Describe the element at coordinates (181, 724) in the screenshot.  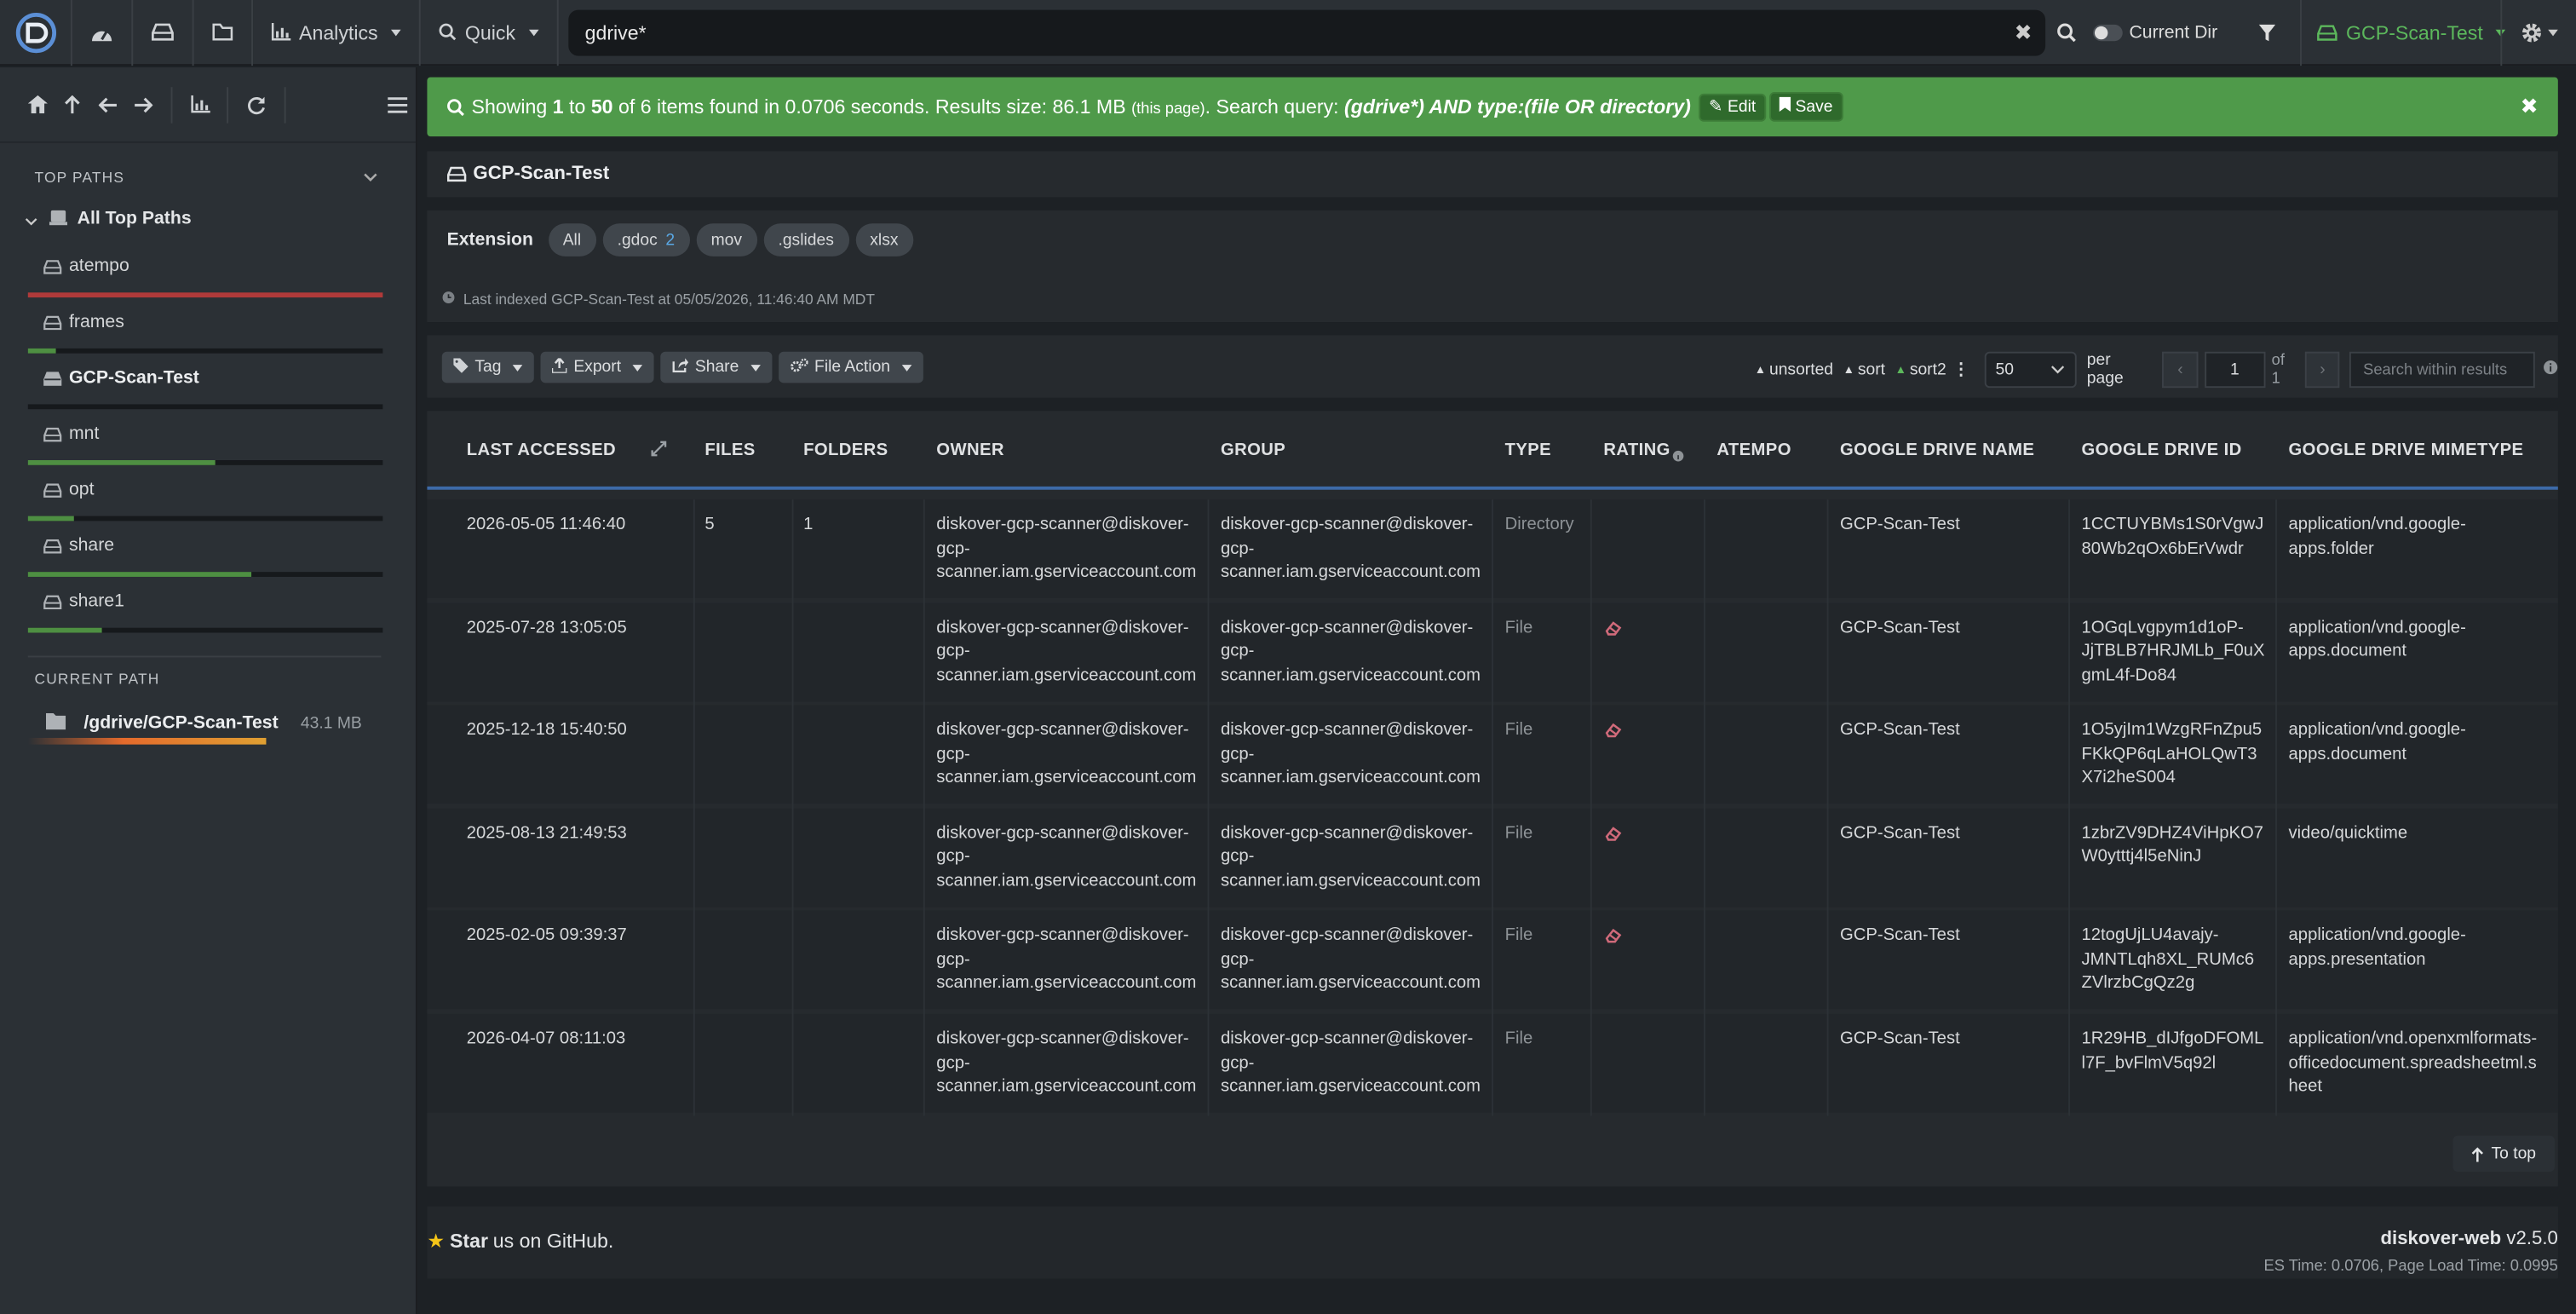
I see `current-path-label: /gdrive/GCP-Scan-Test` at that location.